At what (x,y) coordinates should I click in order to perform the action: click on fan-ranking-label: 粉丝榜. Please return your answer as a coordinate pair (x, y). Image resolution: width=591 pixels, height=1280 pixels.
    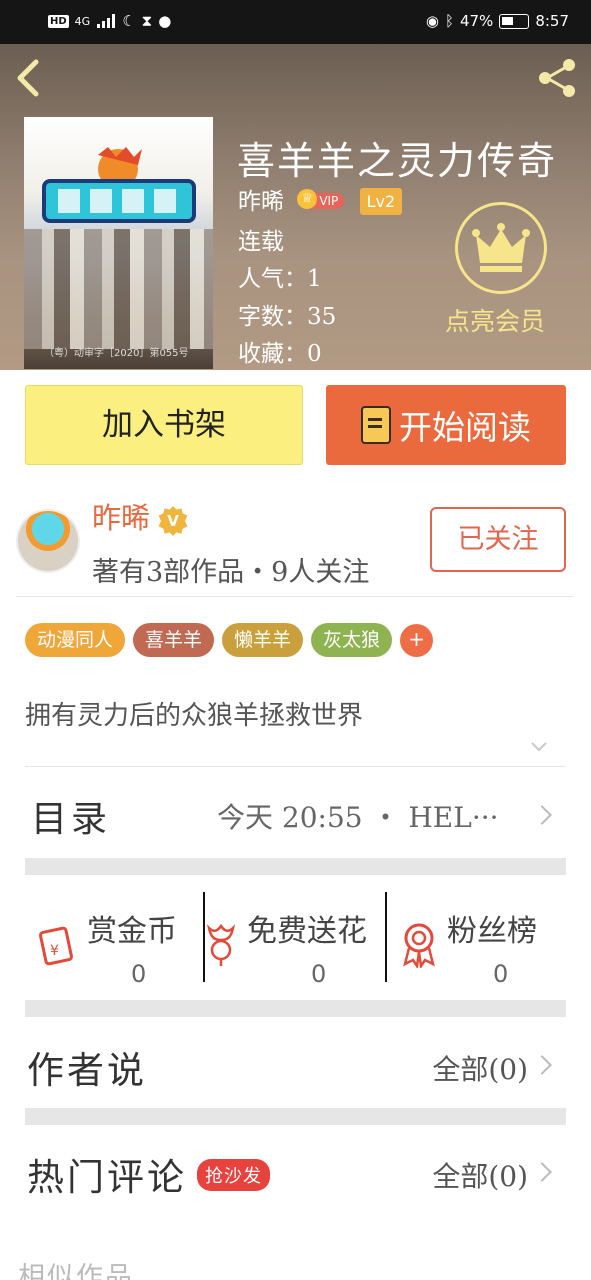
    Looking at the image, I should click on (492, 931).